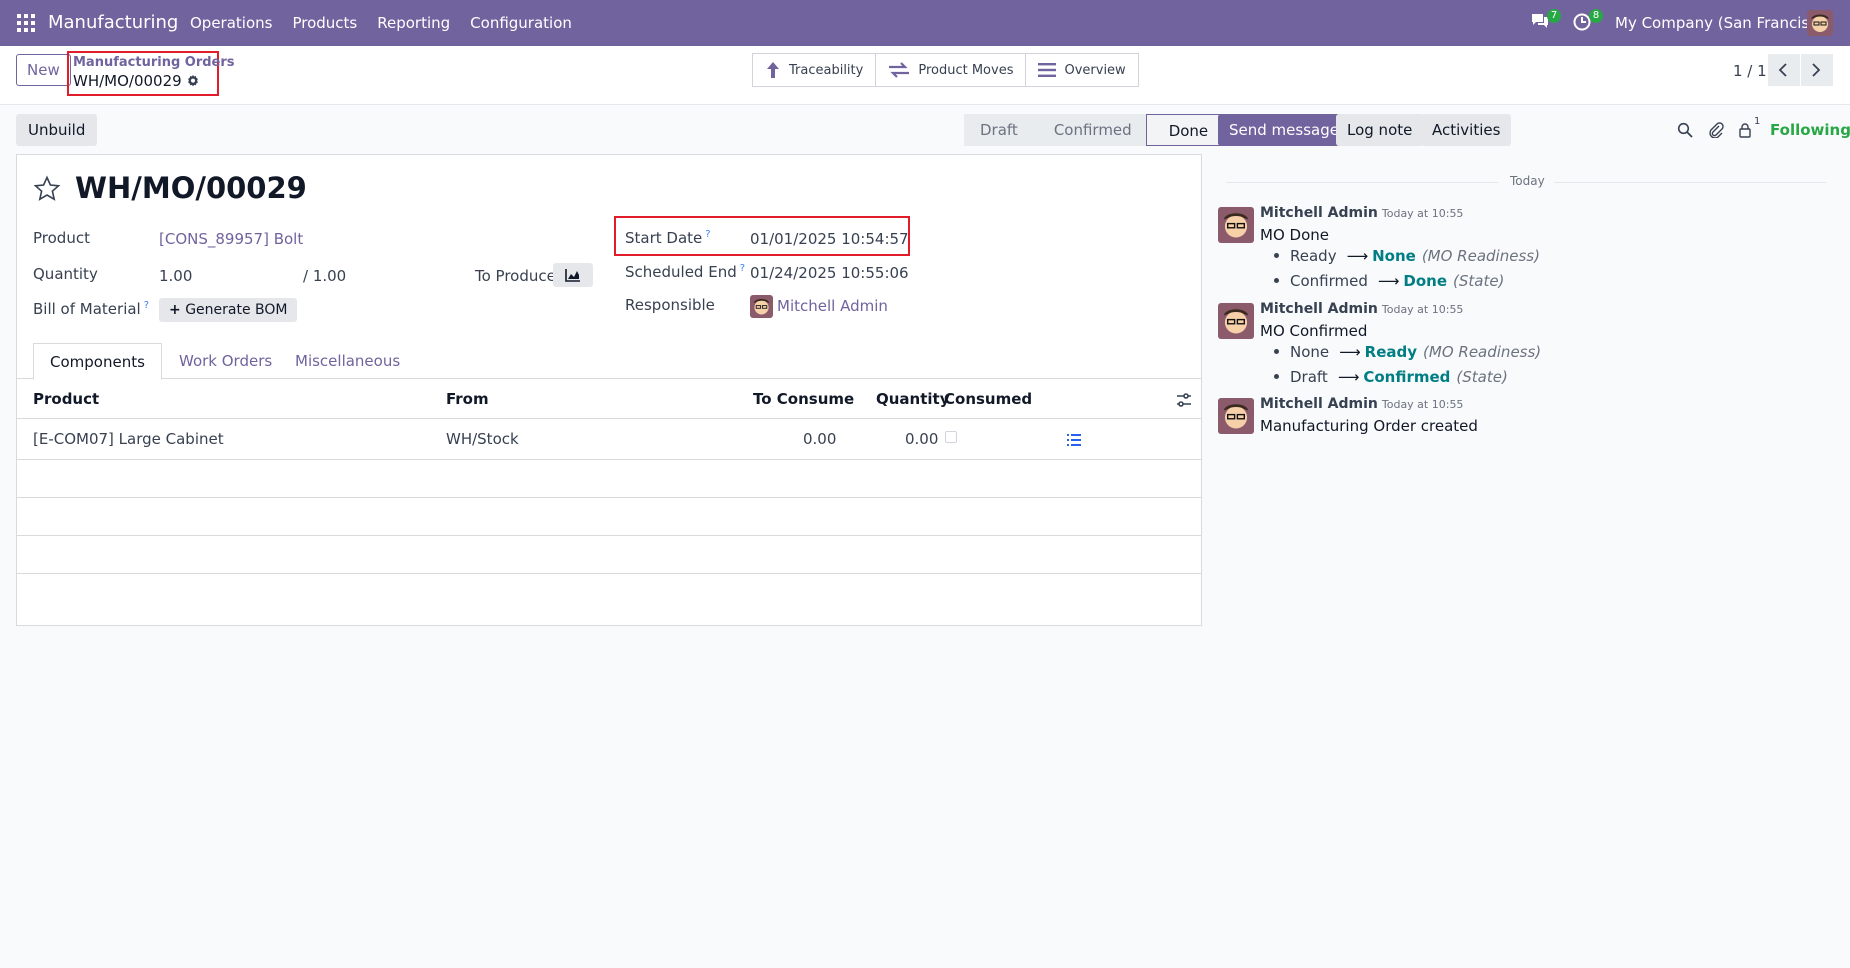 This screenshot has width=1850, height=968. I want to click on tab-components: Components, so click(97, 361).